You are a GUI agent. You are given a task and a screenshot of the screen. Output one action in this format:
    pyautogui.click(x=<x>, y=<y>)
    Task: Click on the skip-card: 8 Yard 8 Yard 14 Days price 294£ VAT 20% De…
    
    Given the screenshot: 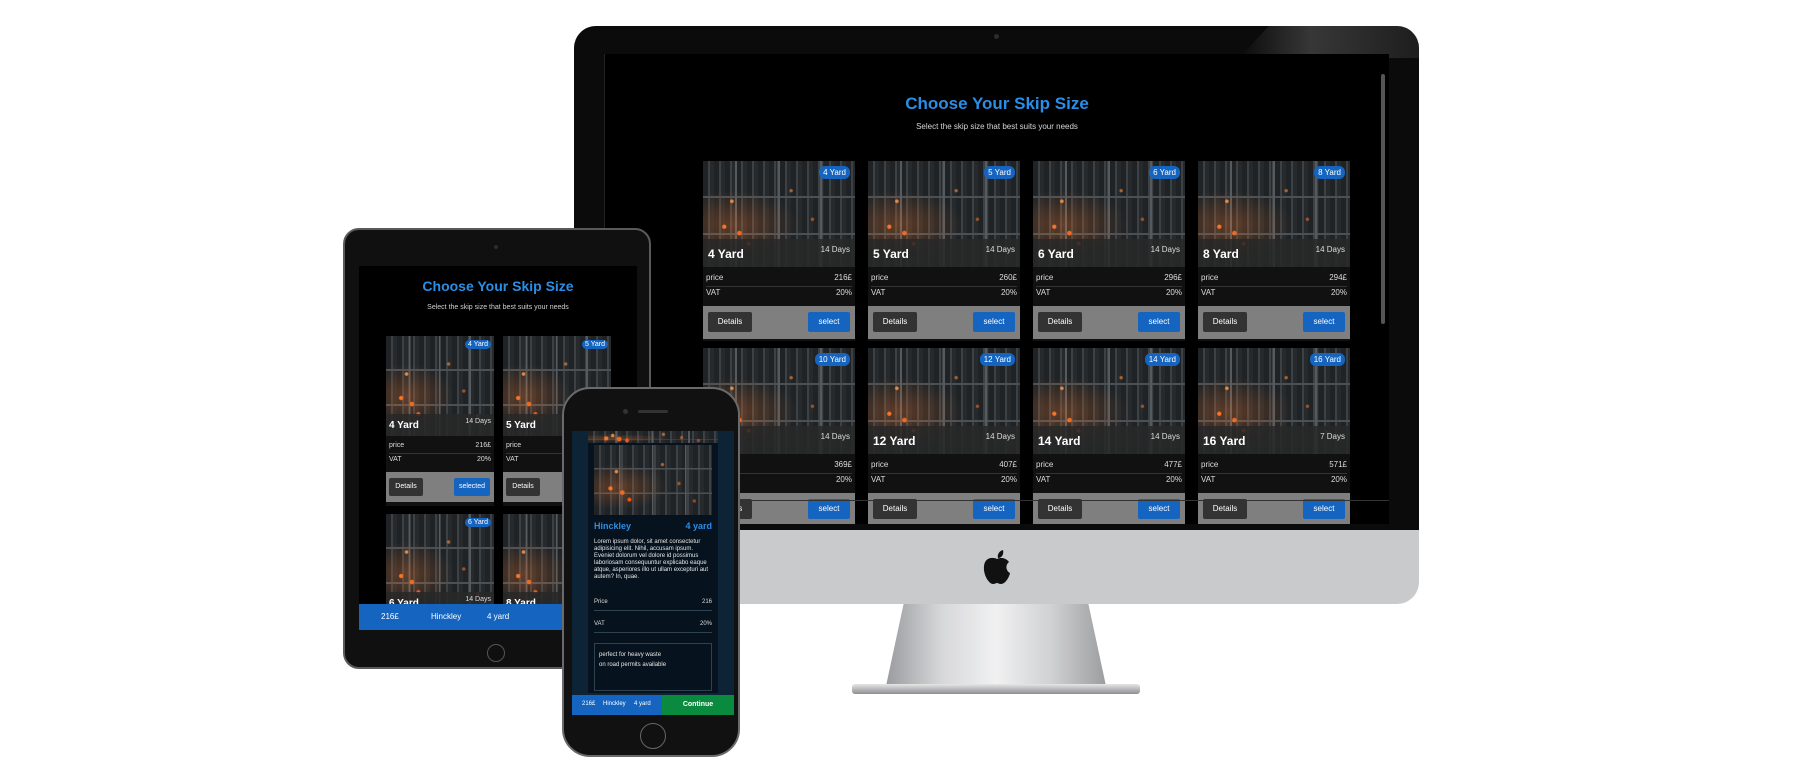 What is the action you would take?
    pyautogui.click(x=1274, y=251)
    